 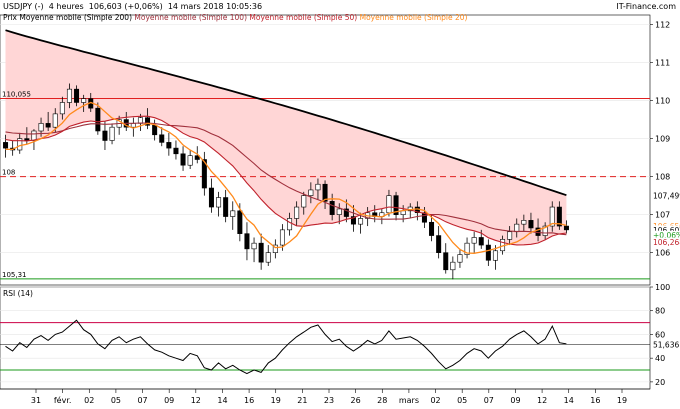 I want to click on price-tick-label: 110, so click(x=662, y=101).